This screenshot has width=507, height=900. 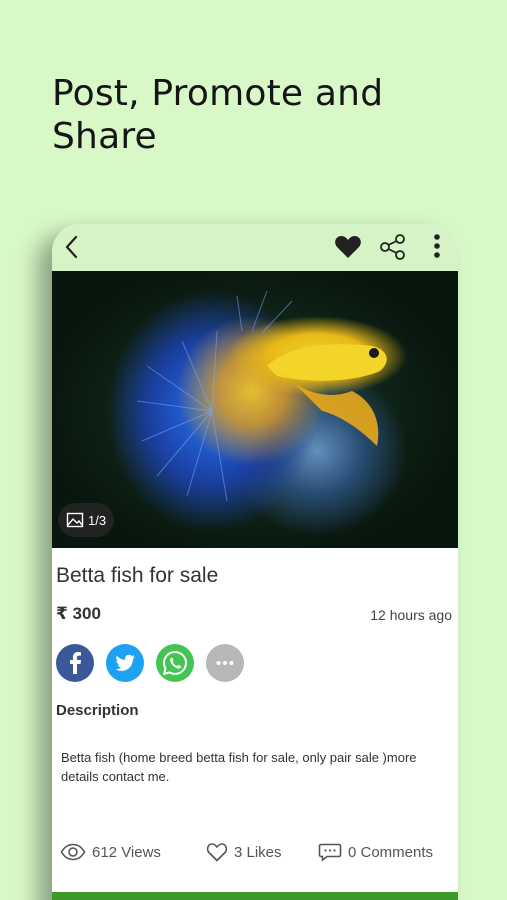 I want to click on app-bar, so click(x=255, y=247).